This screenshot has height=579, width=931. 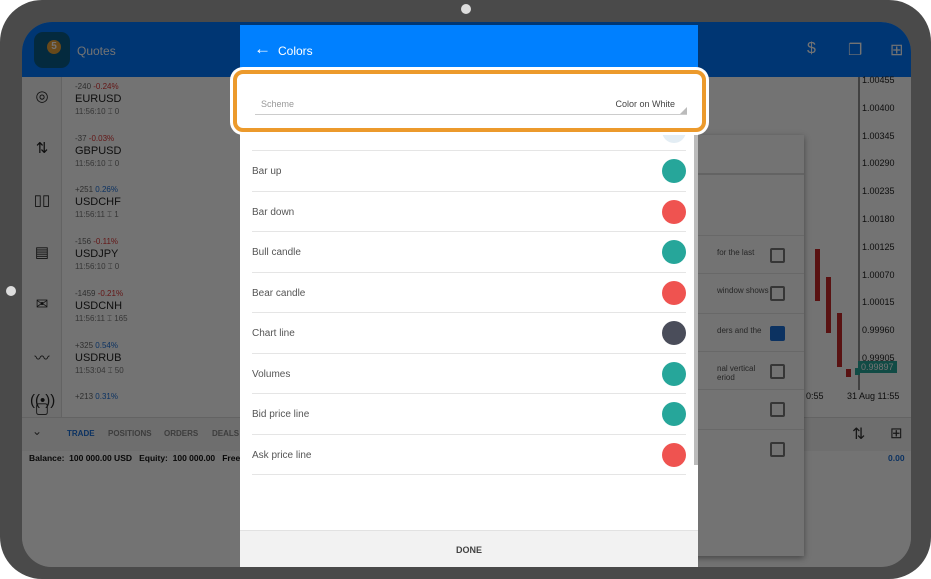 I want to click on settings-row-text: for the last, so click(x=736, y=252).